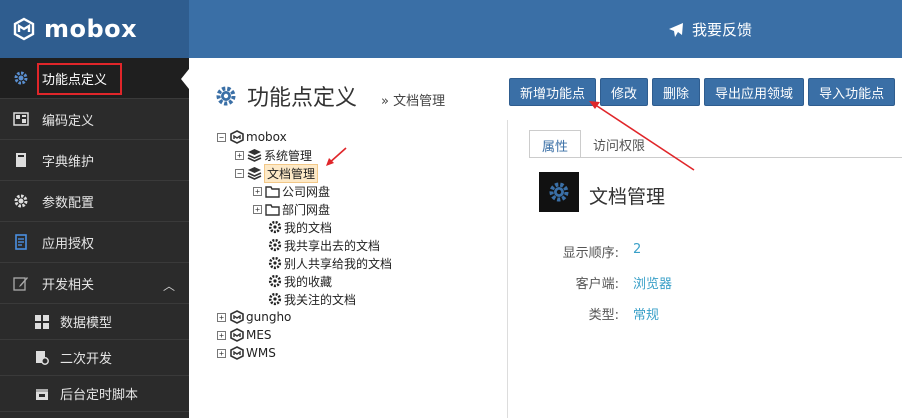 The height and width of the screenshot is (418, 902). Describe the element at coordinates (510, 136) in the screenshot. I see `annotation-arrows` at that location.